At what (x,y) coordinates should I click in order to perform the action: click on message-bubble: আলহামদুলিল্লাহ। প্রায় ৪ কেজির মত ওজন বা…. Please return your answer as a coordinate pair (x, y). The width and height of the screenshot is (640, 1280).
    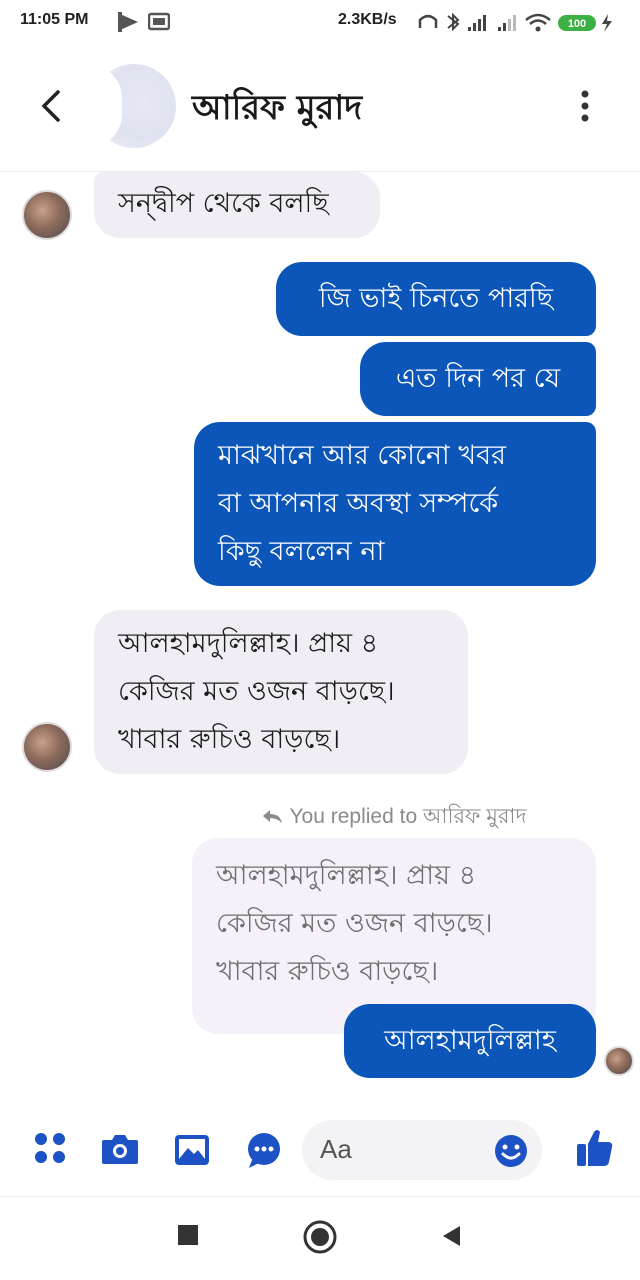
    Looking at the image, I should click on (281, 692).